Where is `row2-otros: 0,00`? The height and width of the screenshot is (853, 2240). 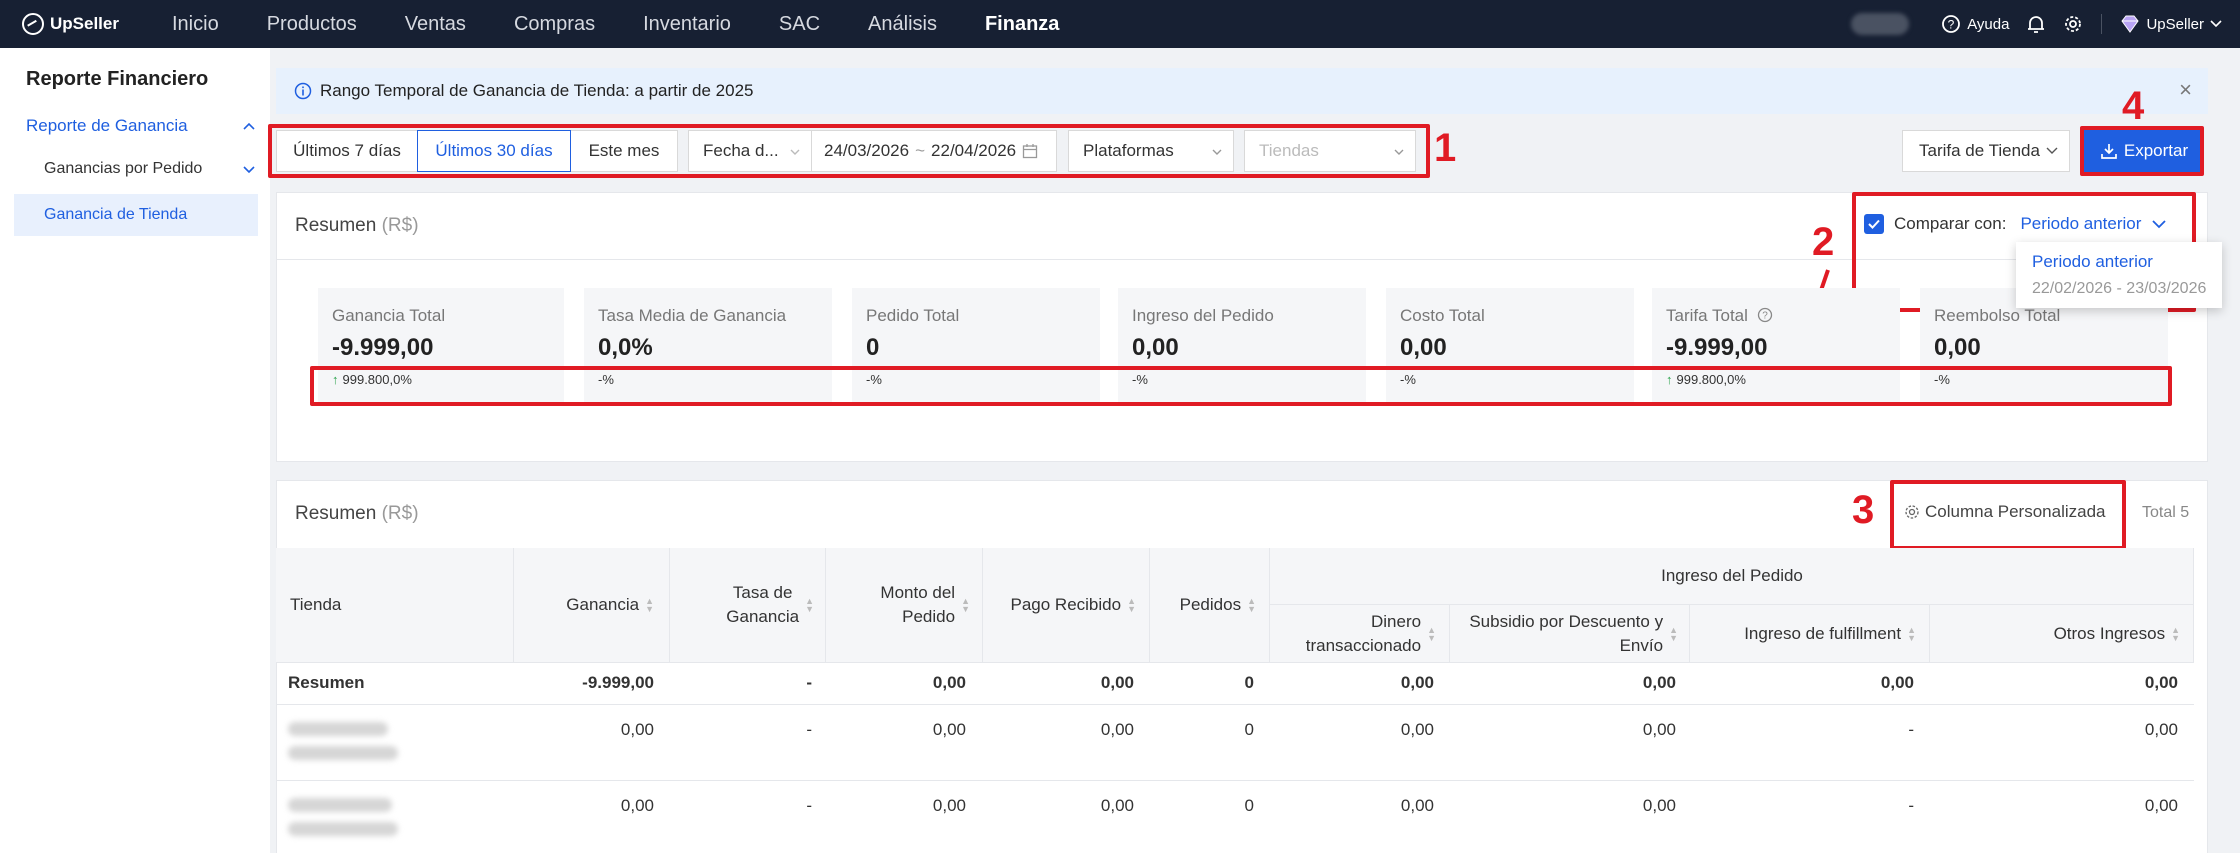
row2-otros: 0,00 is located at coordinates (2161, 805).